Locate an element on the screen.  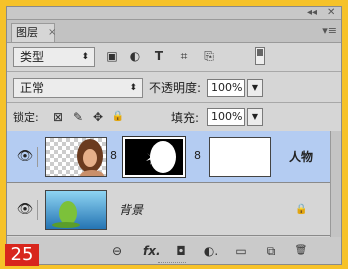
layer-name: 背景 is located at coordinates (131, 210).